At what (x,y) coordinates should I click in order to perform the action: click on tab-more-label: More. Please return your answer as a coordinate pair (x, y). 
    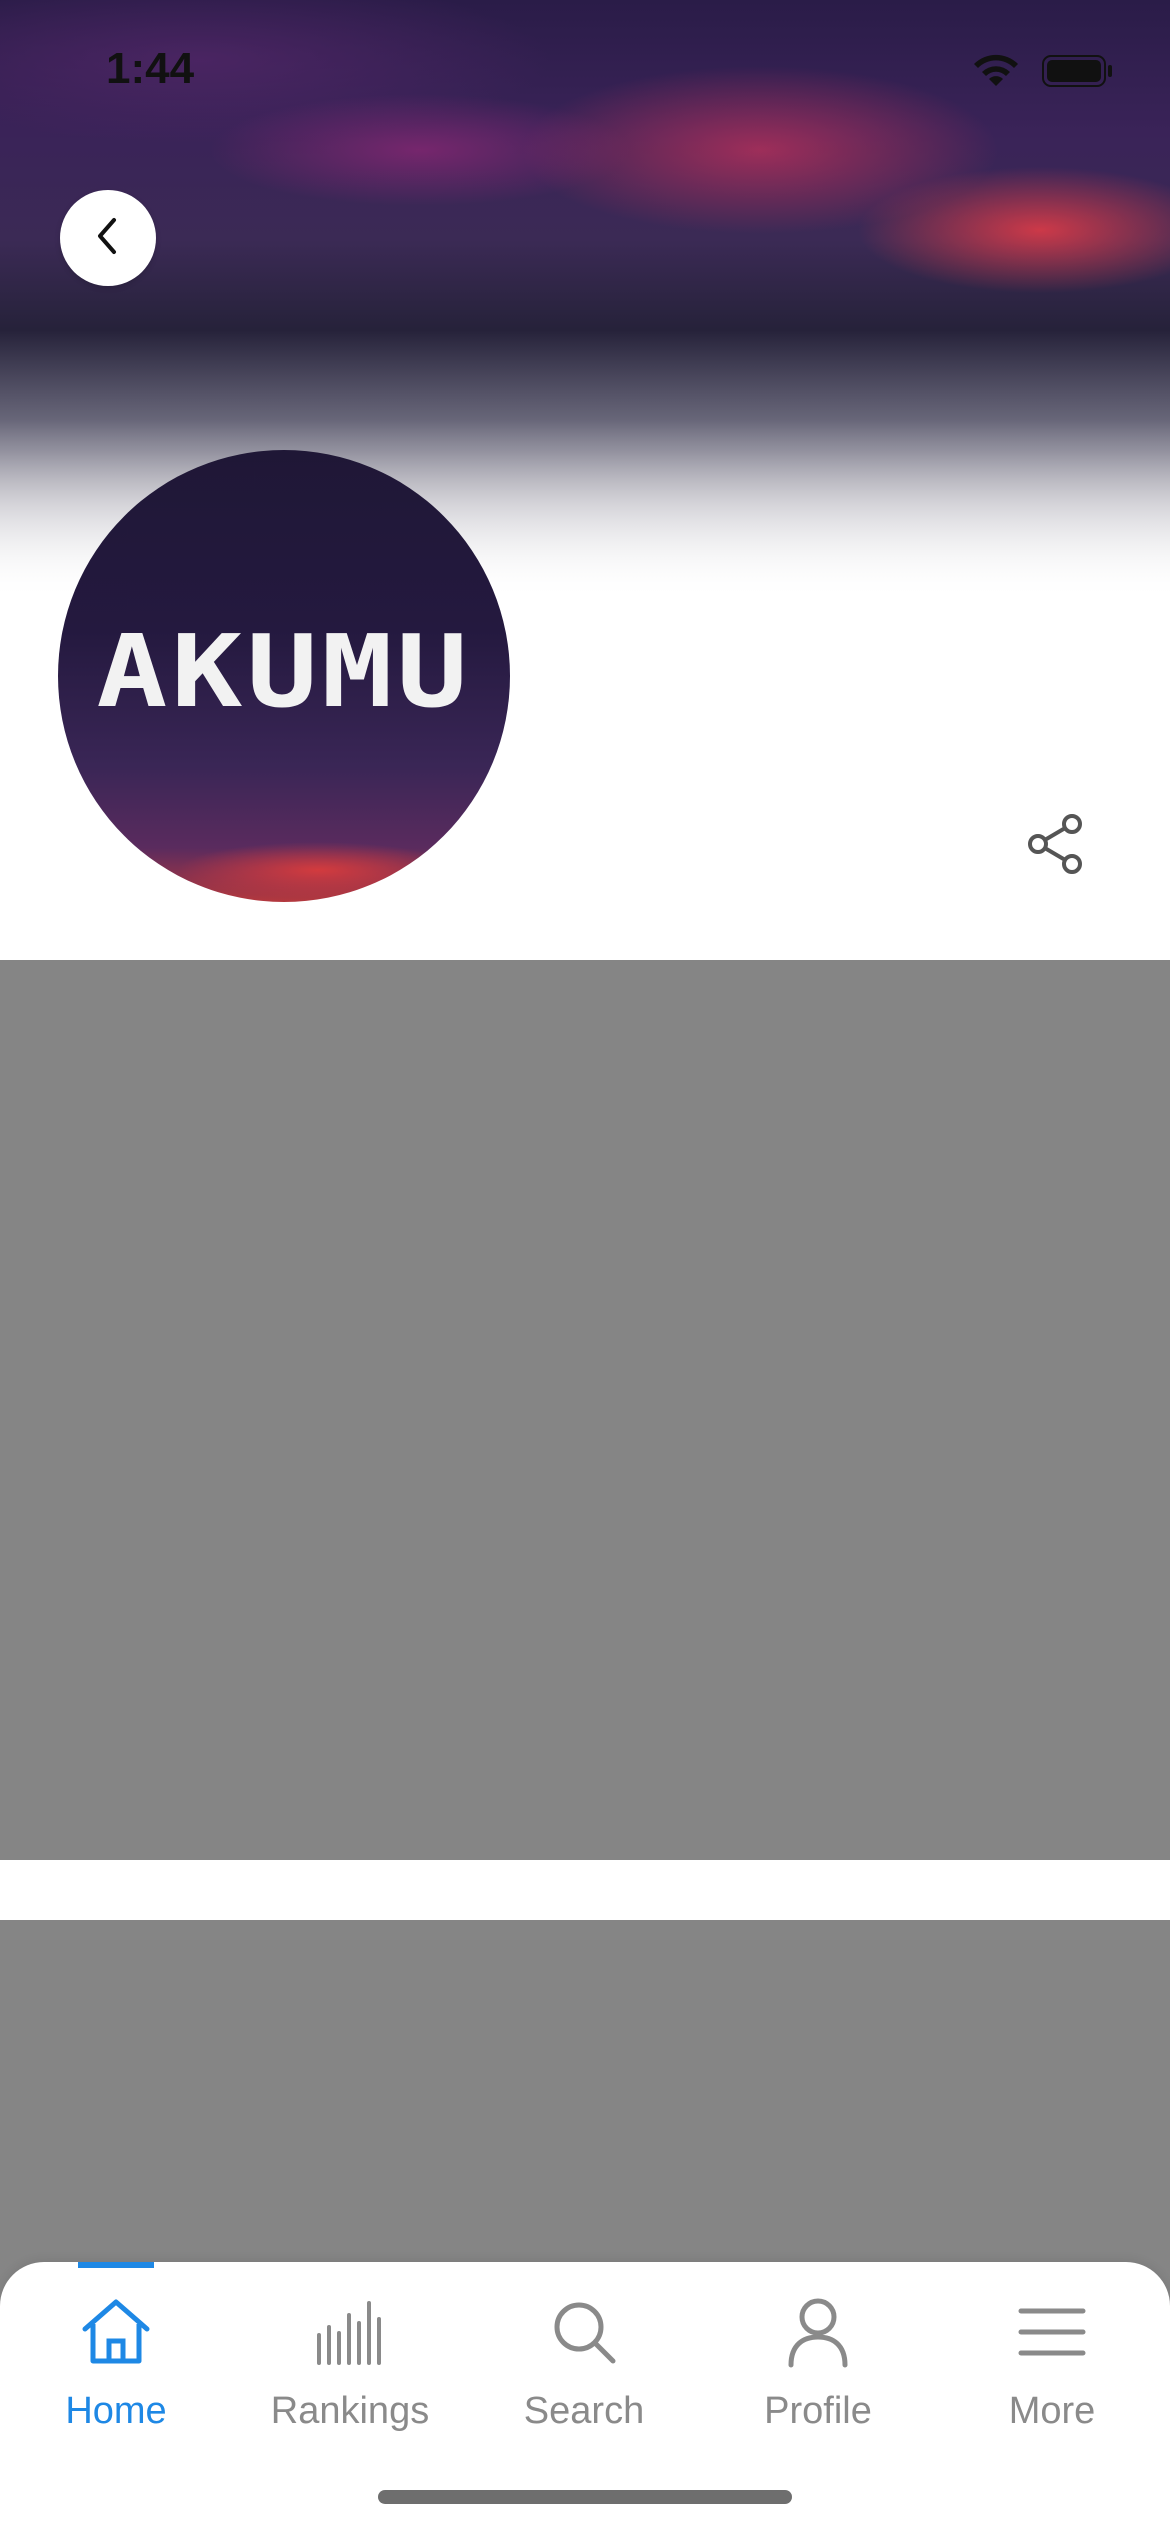
    Looking at the image, I should click on (1052, 2411).